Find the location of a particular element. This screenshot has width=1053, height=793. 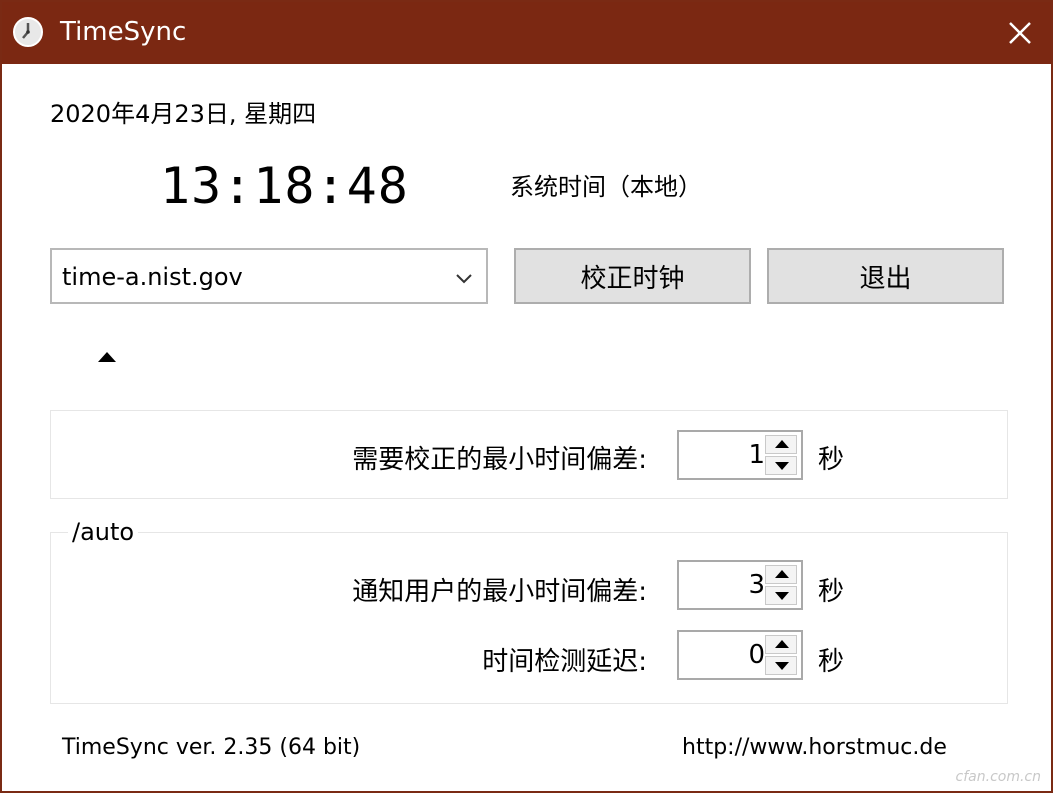

auto-group-label: /auto is located at coordinates (103, 532).